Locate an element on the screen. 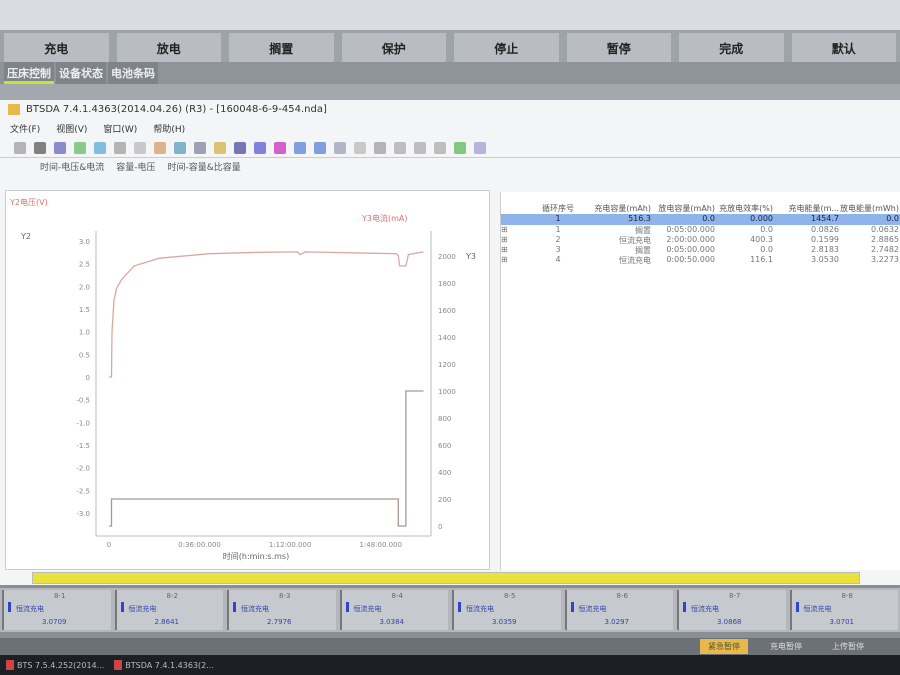 This screenshot has width=900, height=675. column-header: 放电容量(mAh) is located at coordinates (683, 208).